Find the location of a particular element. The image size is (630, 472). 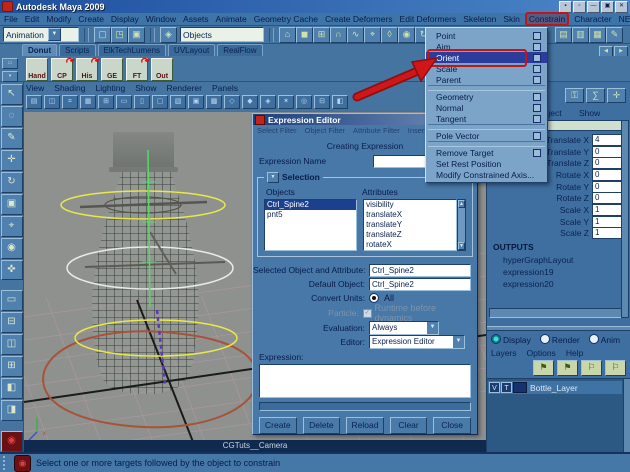

camera-attrs-icon: ◫ is located at coordinates (52, 102).